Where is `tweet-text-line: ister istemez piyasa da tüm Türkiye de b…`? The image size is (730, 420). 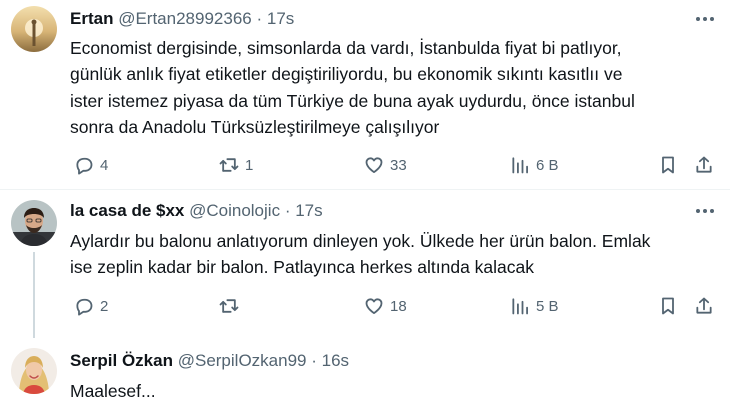 tweet-text-line: ister istemez piyasa da tüm Türkiye de b… is located at coordinates (352, 100).